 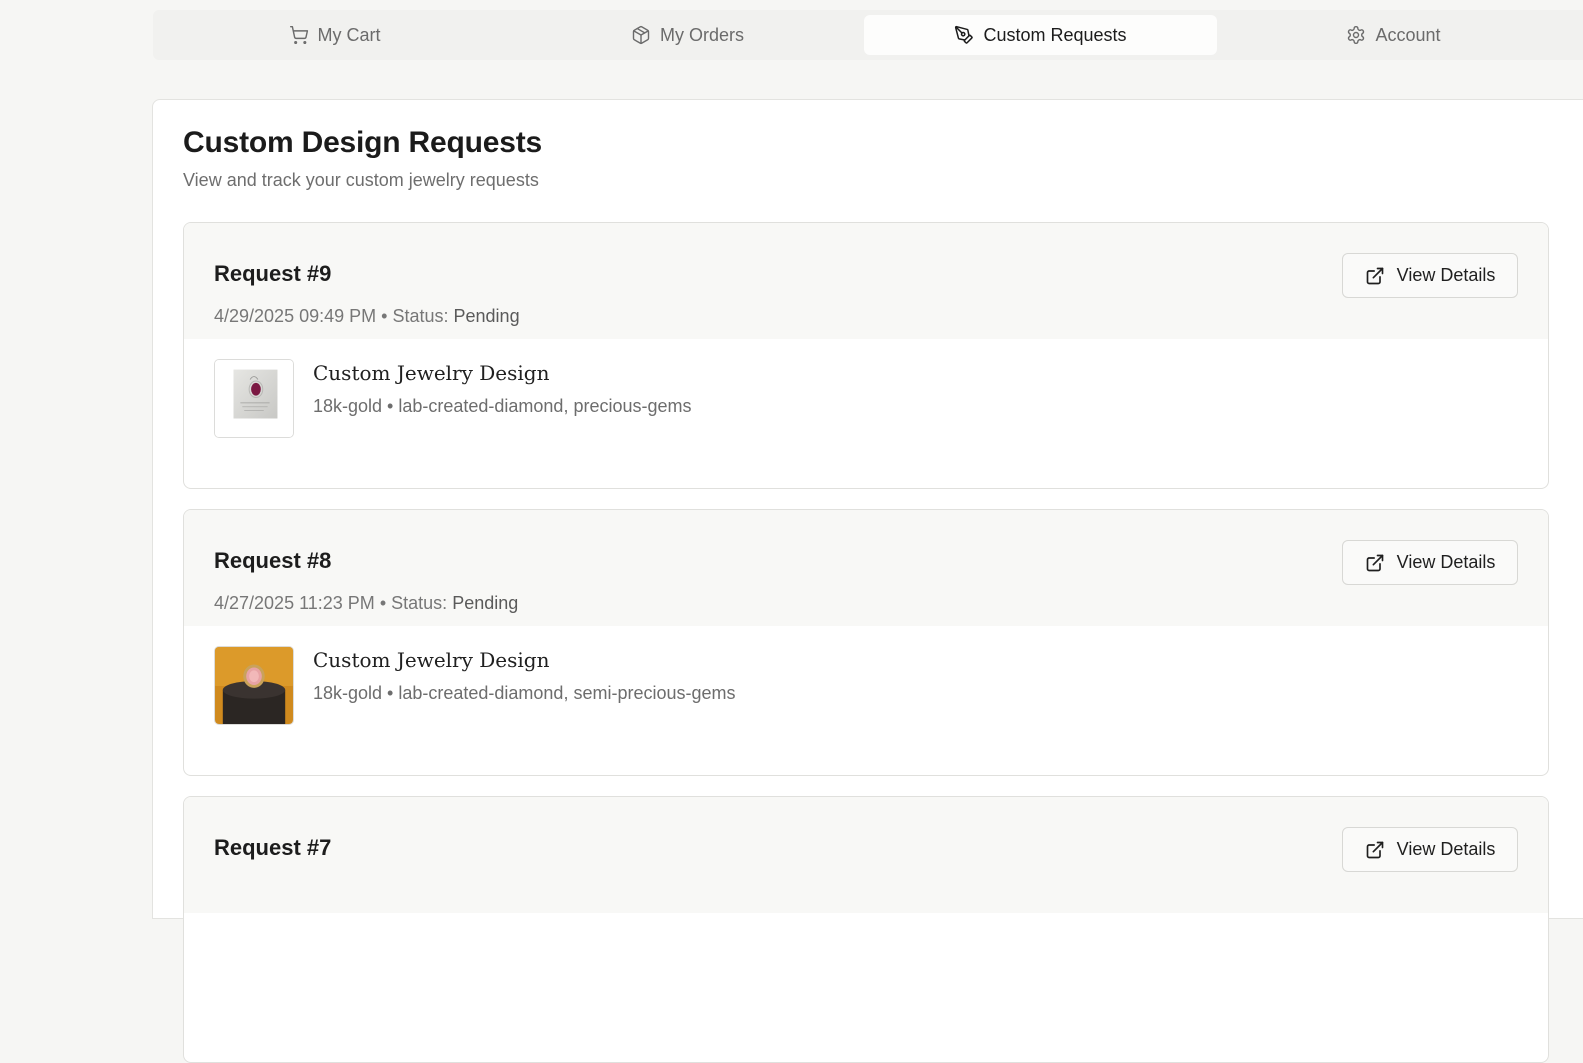 I want to click on page-title: Custom Design Requests, so click(x=362, y=142).